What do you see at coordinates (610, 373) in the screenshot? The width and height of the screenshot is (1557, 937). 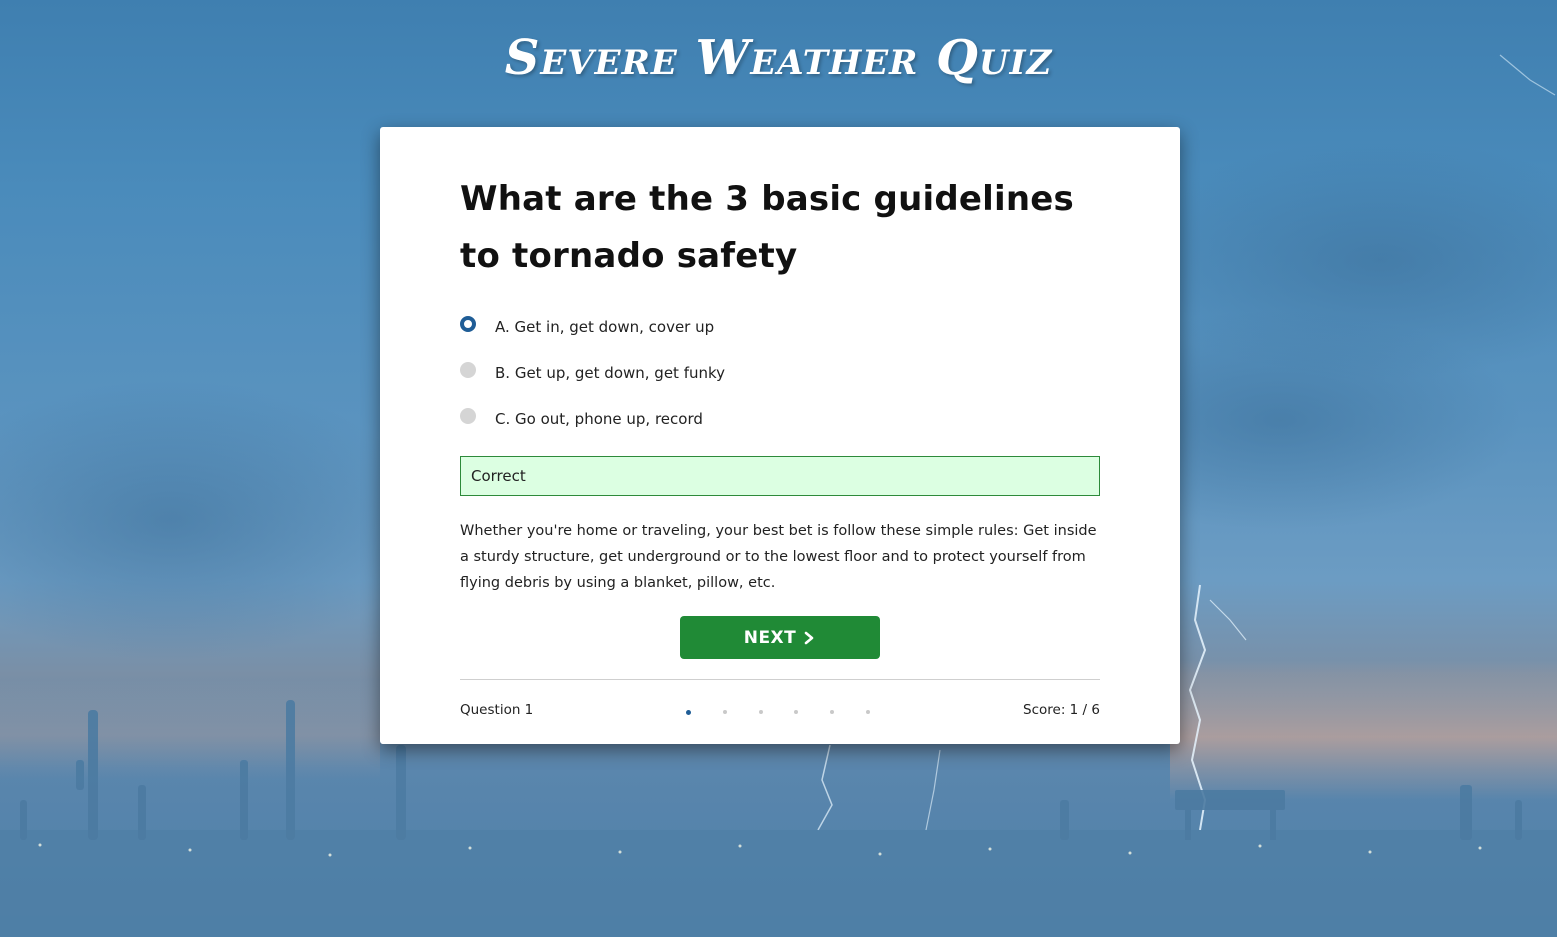 I see `answer-option-label: B. Get up, get down, get funky` at bounding box center [610, 373].